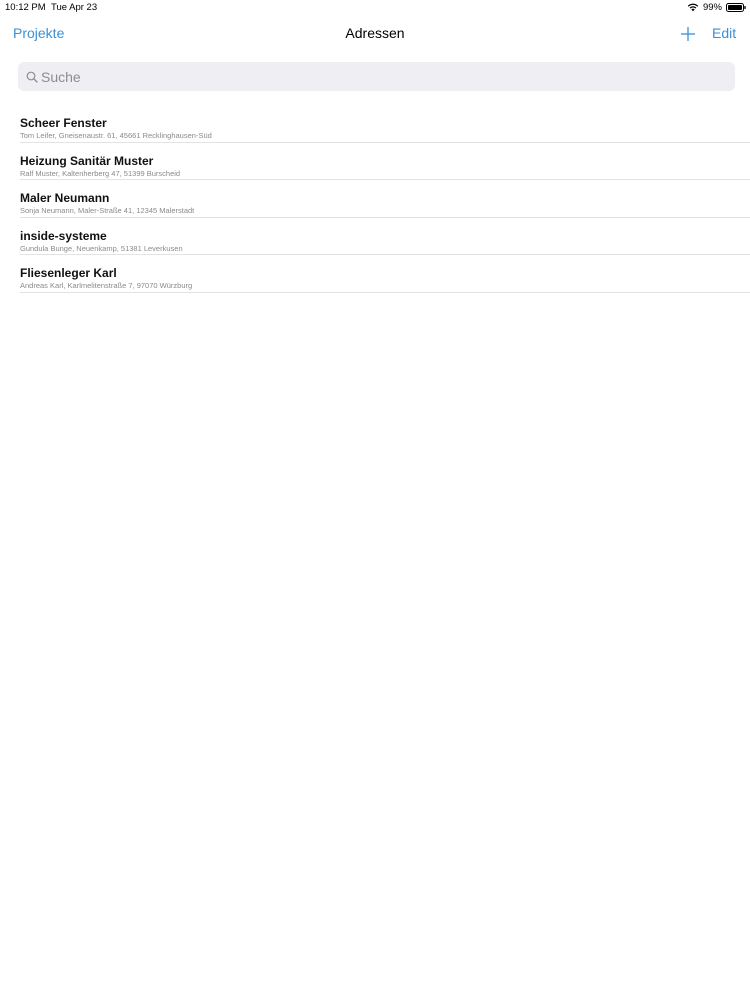 The height and width of the screenshot is (1000, 750). Describe the element at coordinates (712, 7) in the screenshot. I see `battery-percent: 99%` at that location.